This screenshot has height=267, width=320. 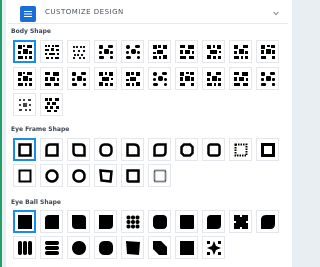 What do you see at coordinates (84, 12) in the screenshot?
I see `header-title: CUSTOMIZE DESIGN` at bounding box center [84, 12].